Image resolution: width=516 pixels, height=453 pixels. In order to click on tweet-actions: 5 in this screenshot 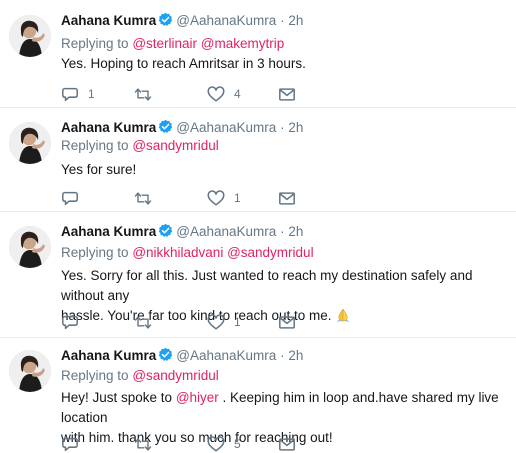, I will do `click(201, 444)`.